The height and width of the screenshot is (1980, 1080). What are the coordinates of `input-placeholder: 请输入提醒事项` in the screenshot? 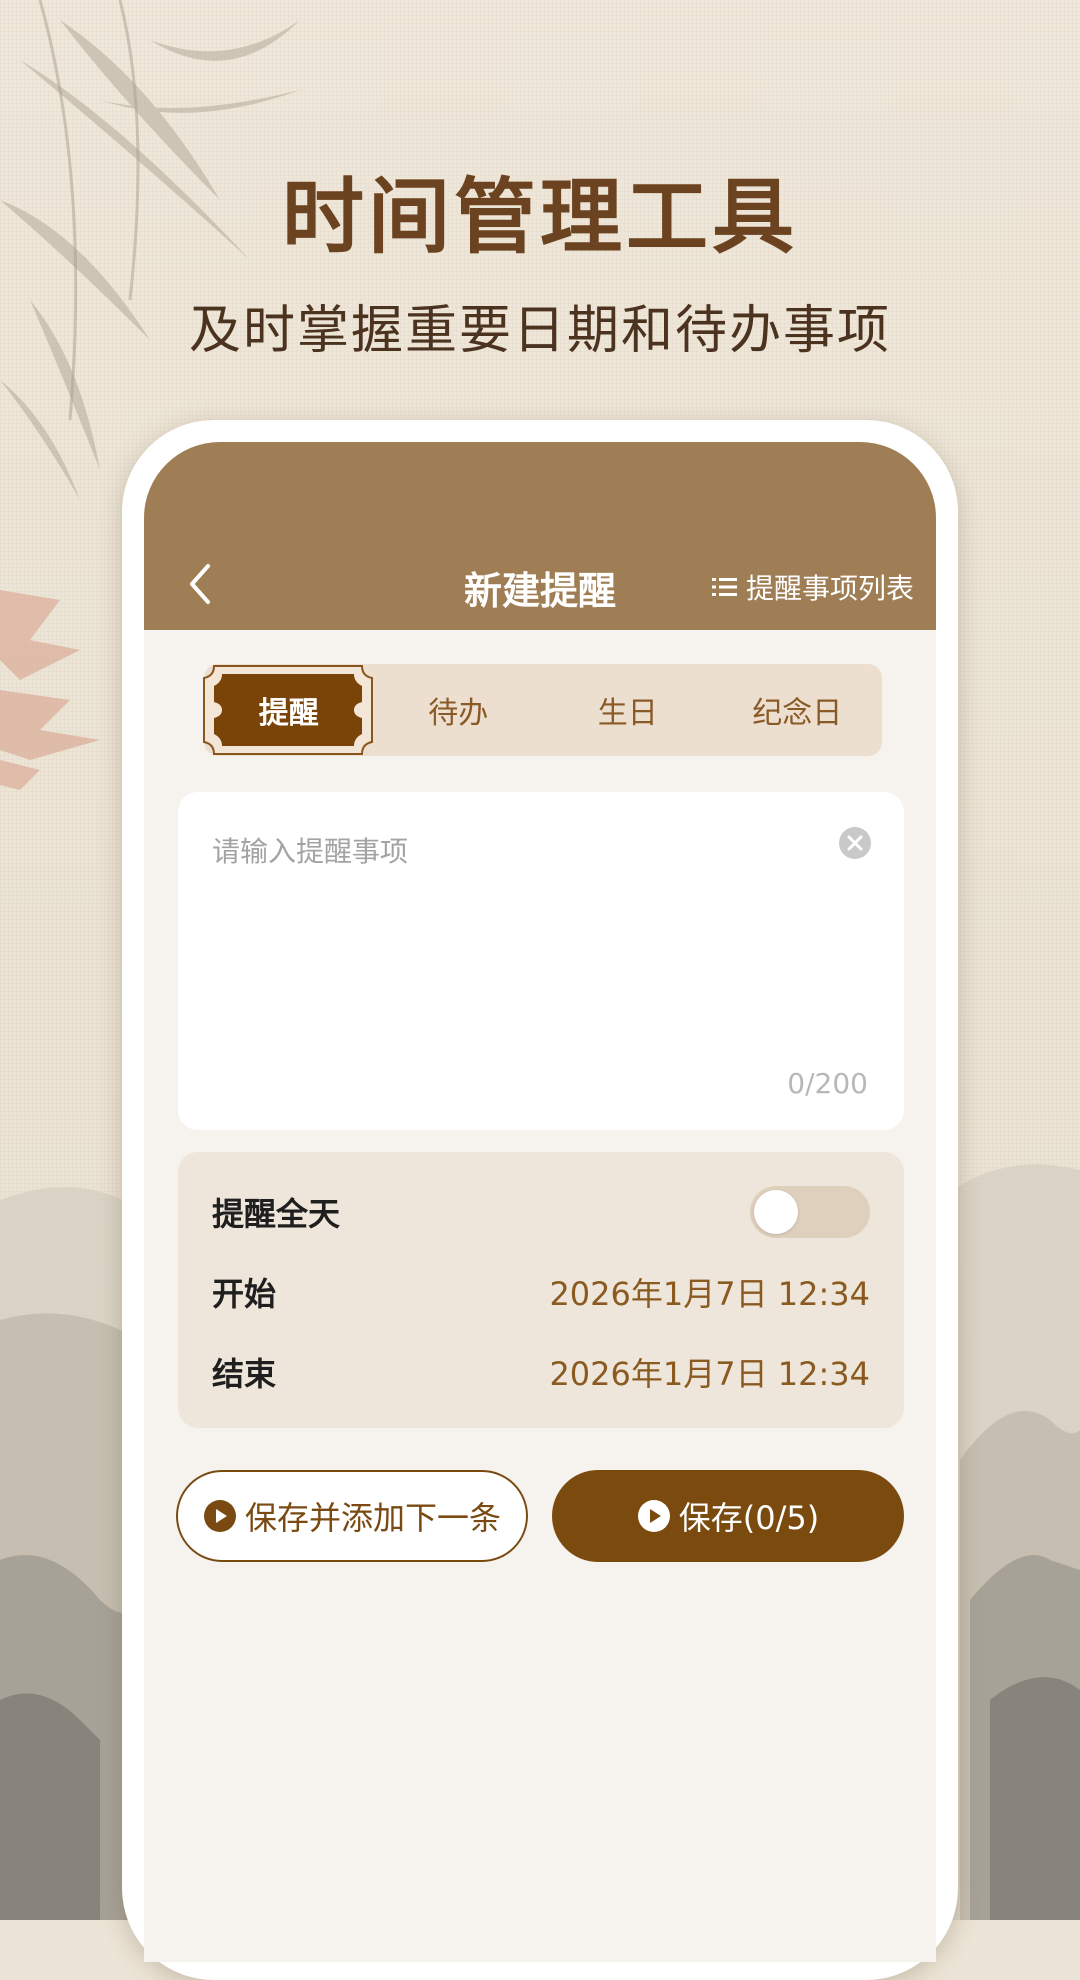 It's located at (310, 851).